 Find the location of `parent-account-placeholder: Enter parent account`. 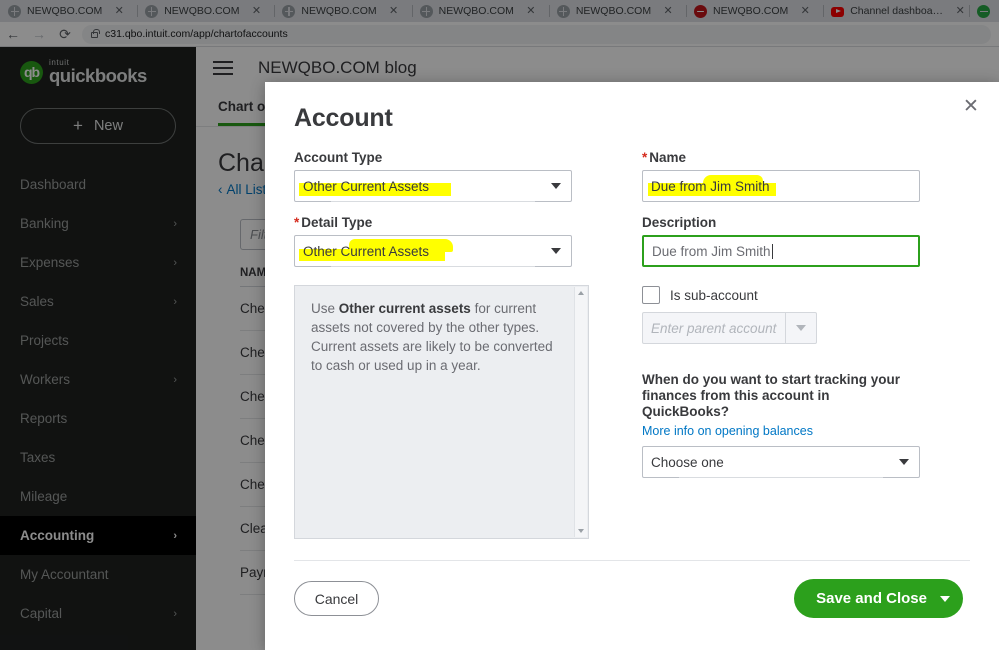

parent-account-placeholder: Enter parent account is located at coordinates (714, 328).